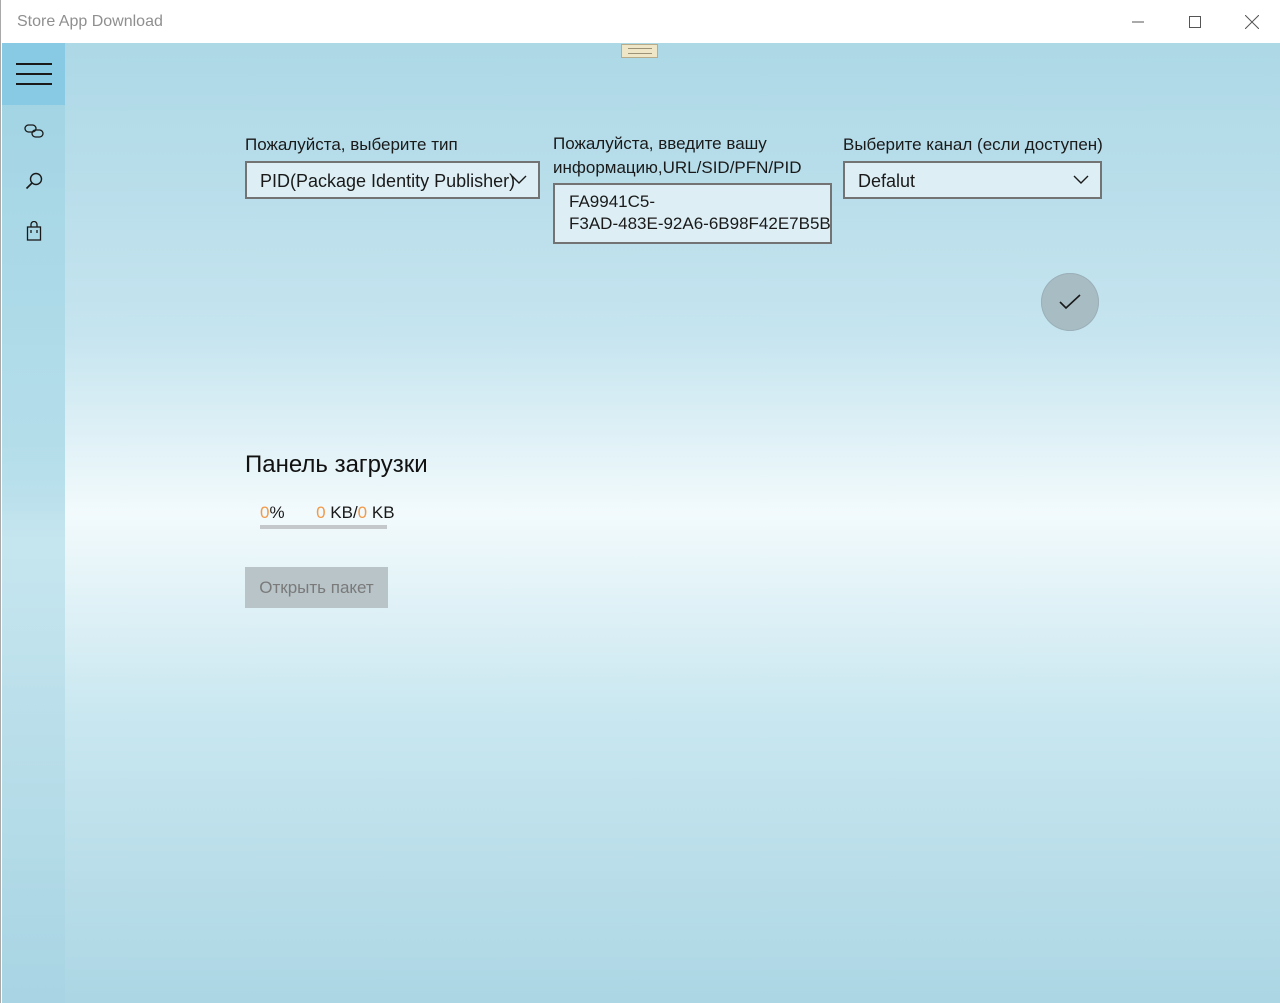 The height and width of the screenshot is (1003, 1280). What do you see at coordinates (660, 143) in the screenshot?
I see `input-label-line1: Пожалуйста, введите вашу` at bounding box center [660, 143].